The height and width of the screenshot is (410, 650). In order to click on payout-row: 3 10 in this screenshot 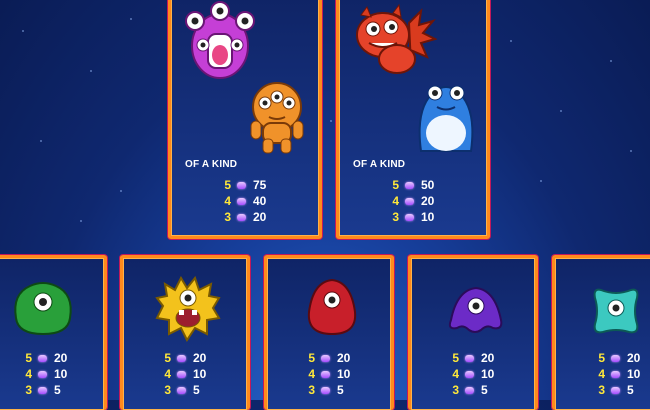, I will do `click(411, 217)`.